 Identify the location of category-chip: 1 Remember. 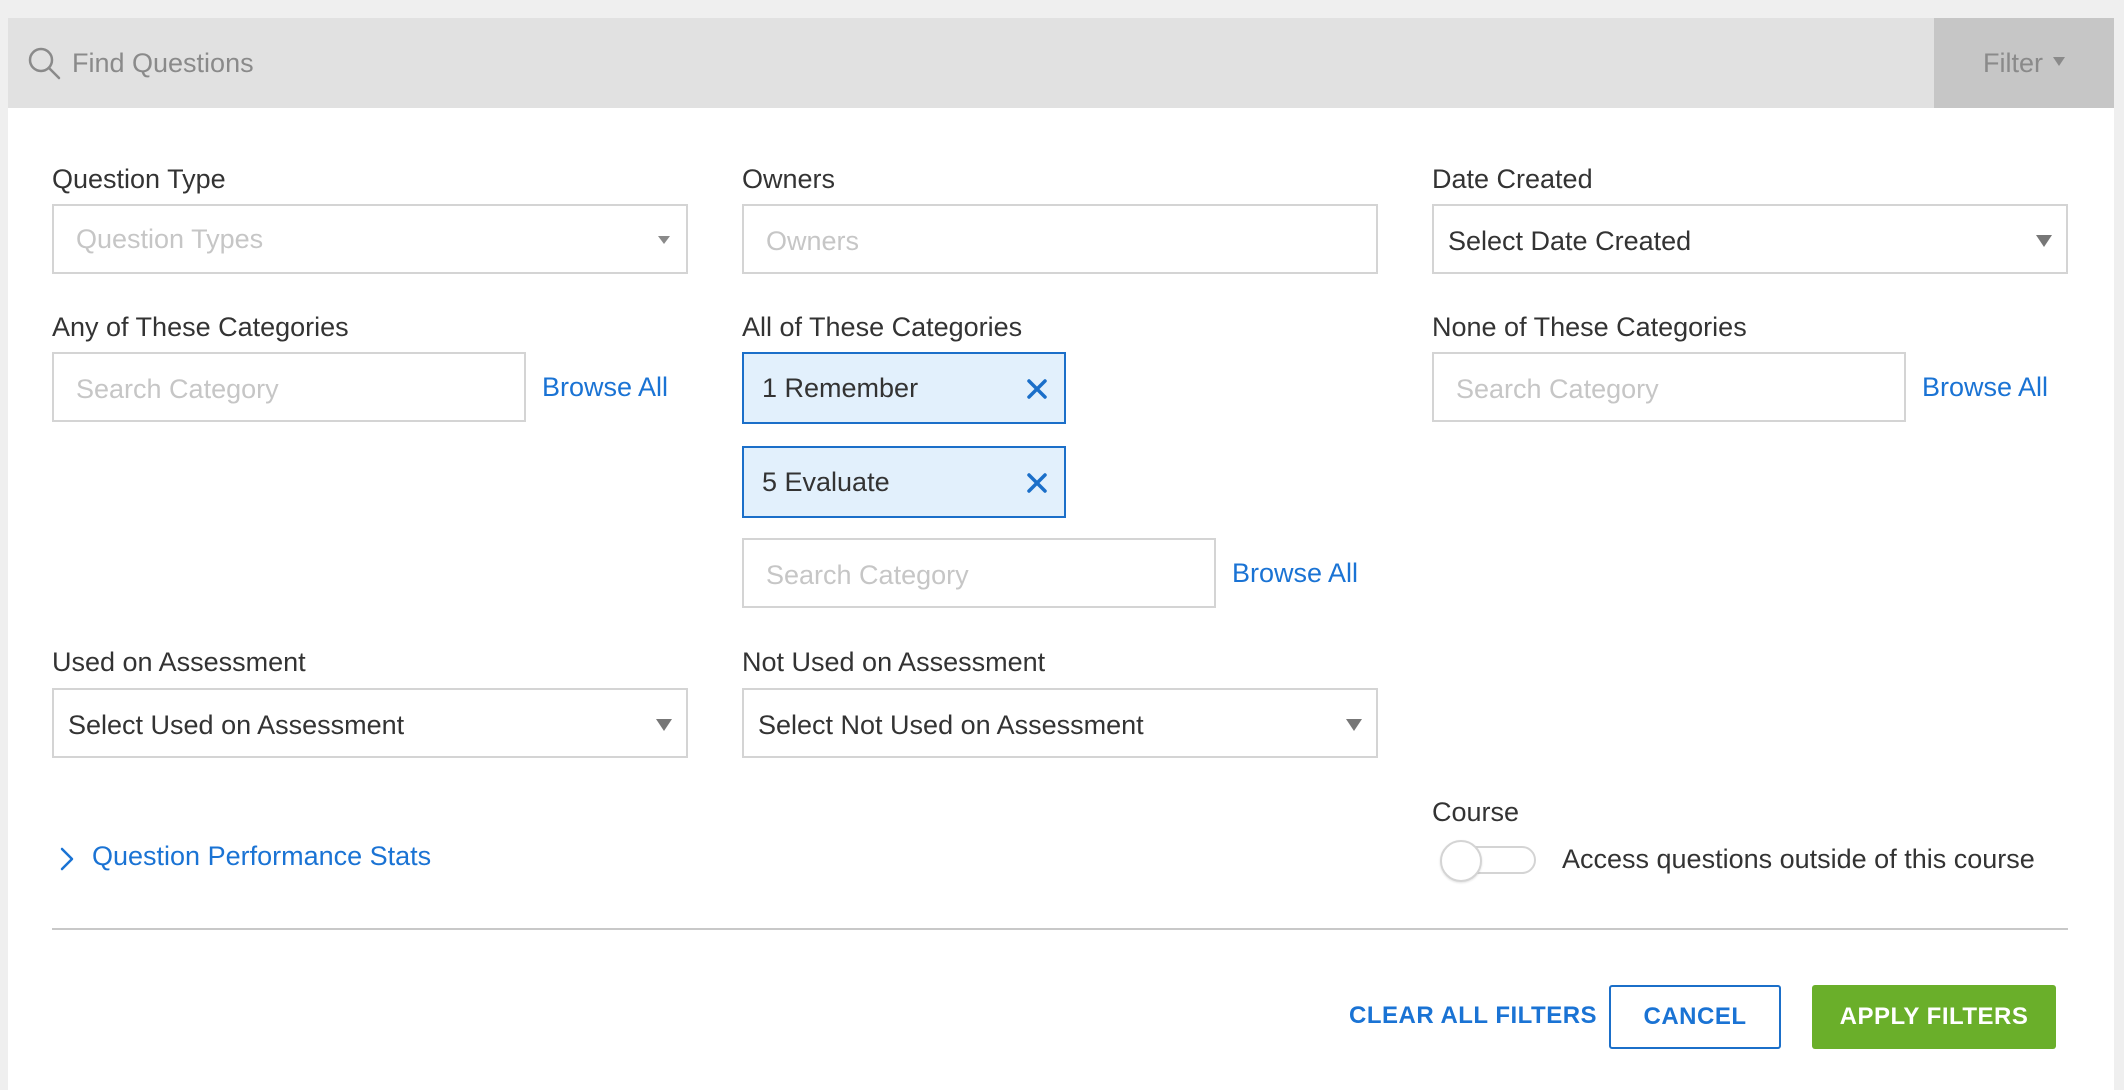
(904, 388).